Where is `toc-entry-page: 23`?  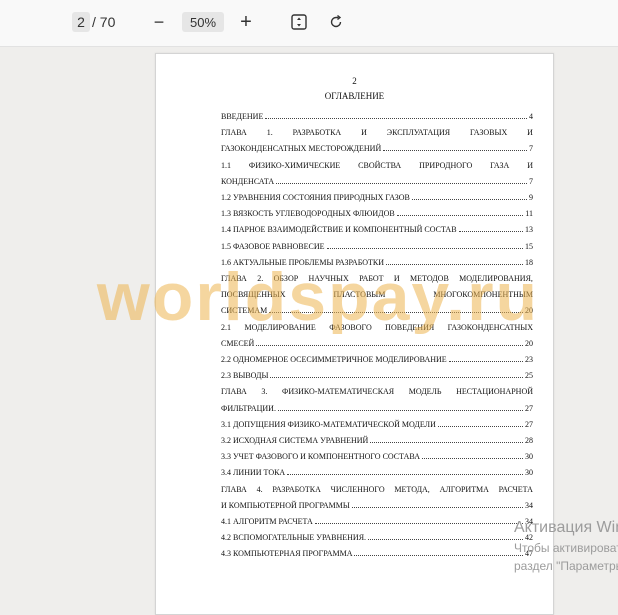 toc-entry-page: 23 is located at coordinates (529, 359).